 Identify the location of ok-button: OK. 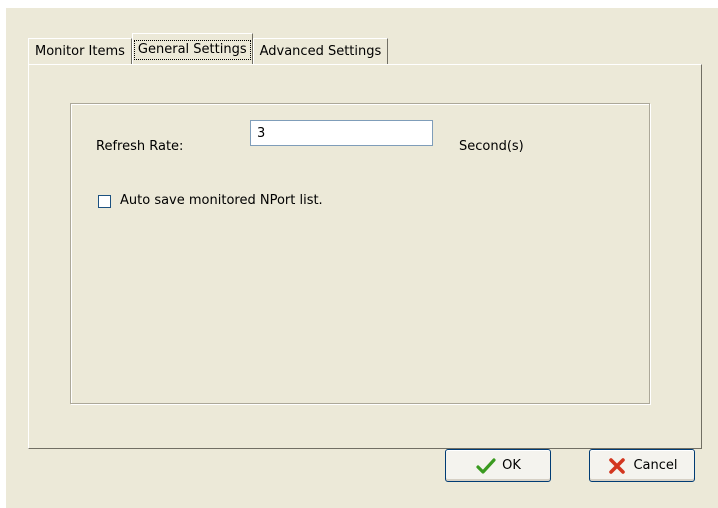
(498, 465).